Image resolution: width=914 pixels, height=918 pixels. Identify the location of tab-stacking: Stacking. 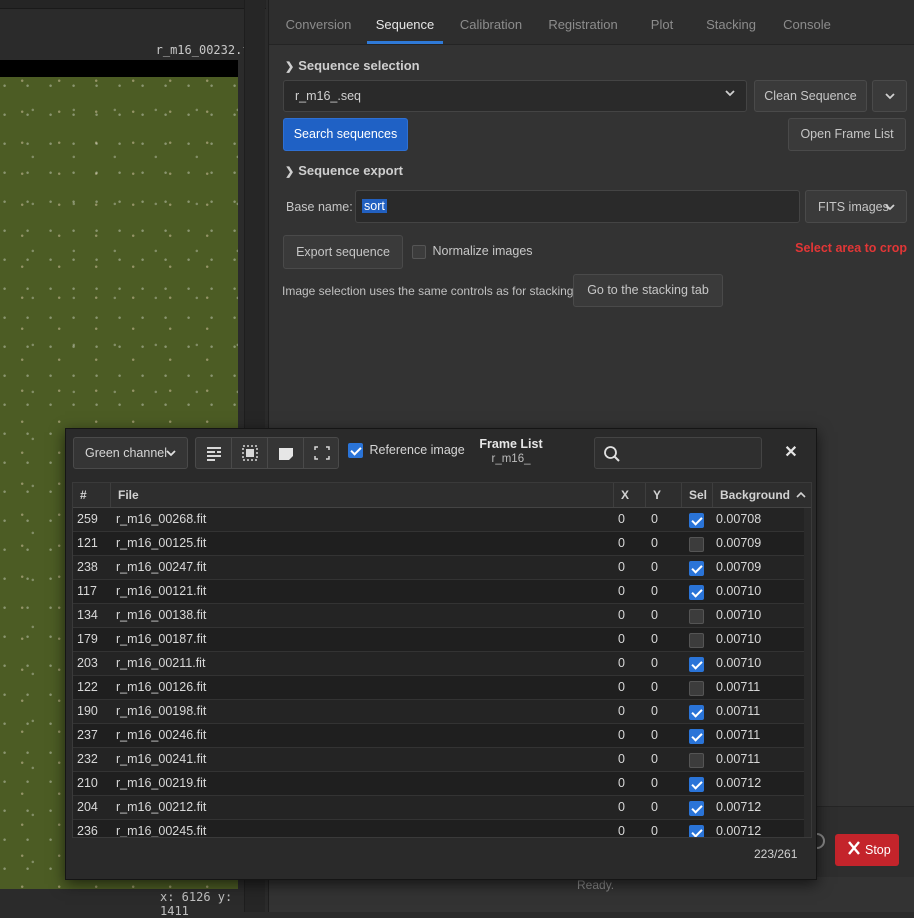
(731, 22).